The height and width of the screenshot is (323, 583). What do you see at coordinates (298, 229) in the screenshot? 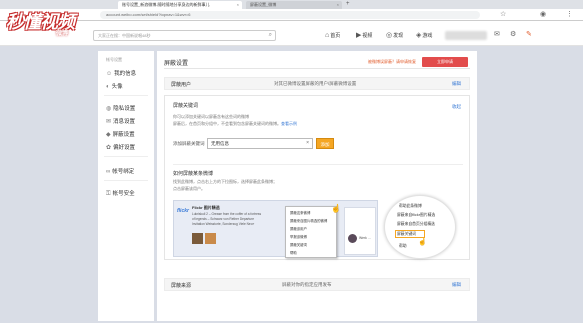
I see `menu-item: 屏蔽该用户` at bounding box center [298, 229].